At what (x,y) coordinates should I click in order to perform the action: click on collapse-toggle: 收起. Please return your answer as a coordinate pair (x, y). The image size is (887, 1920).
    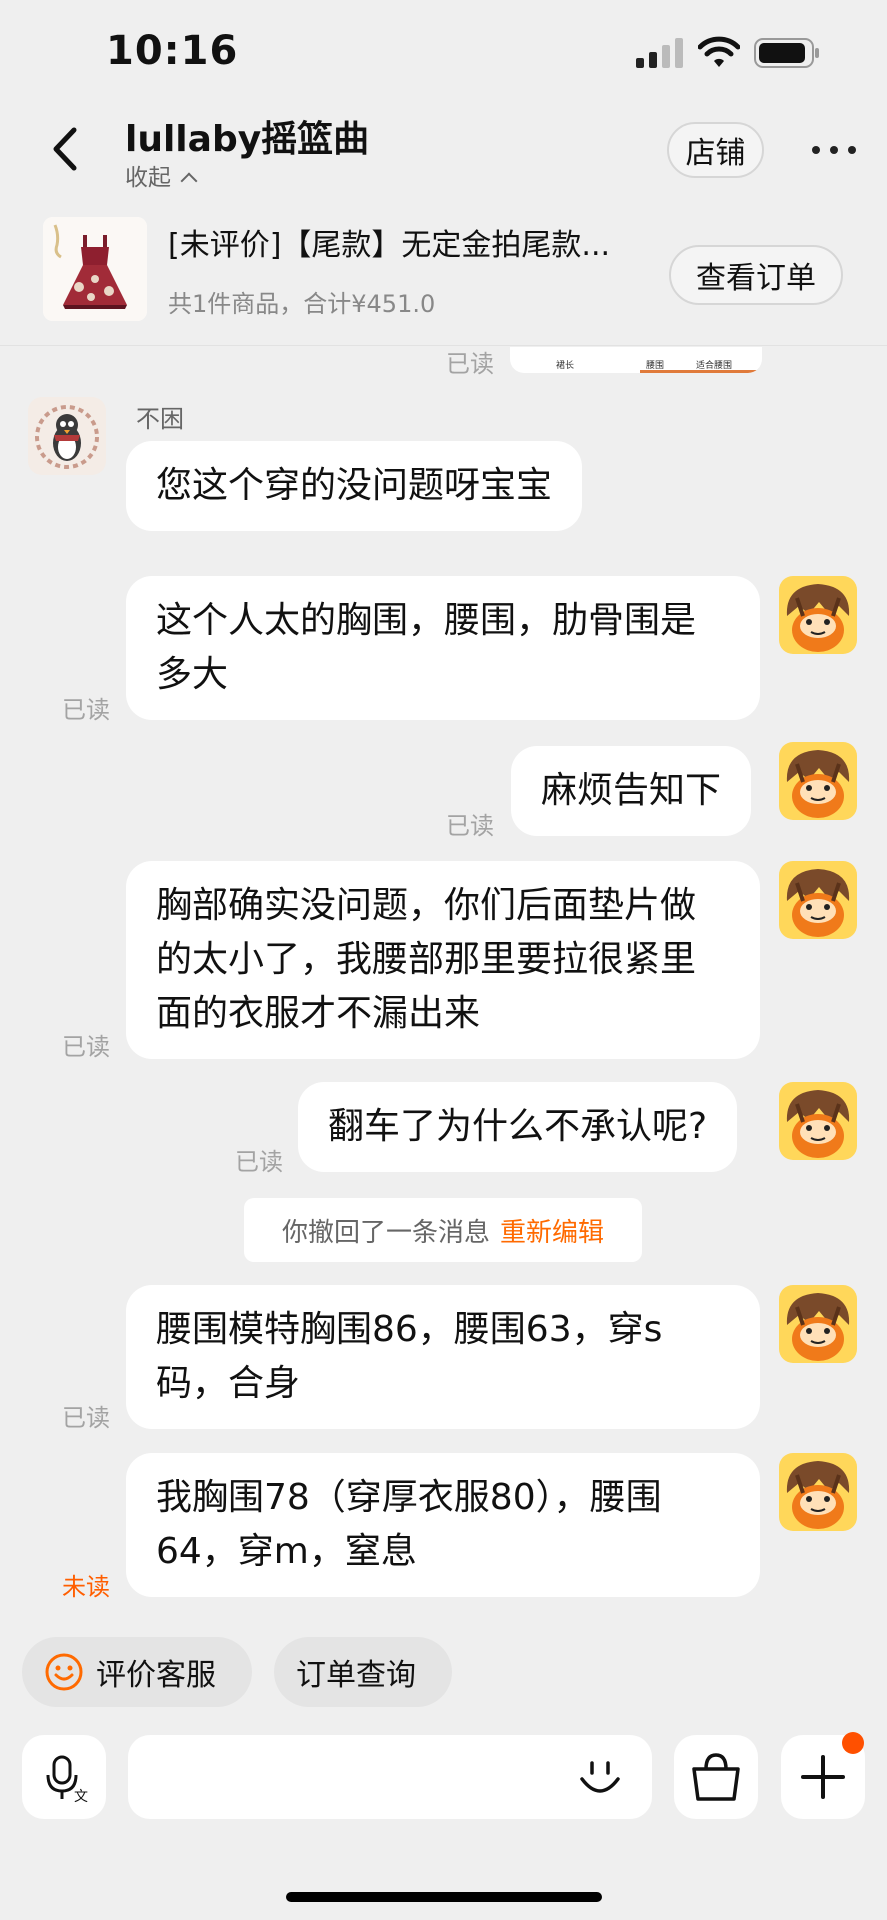
    Looking at the image, I should click on (161, 175).